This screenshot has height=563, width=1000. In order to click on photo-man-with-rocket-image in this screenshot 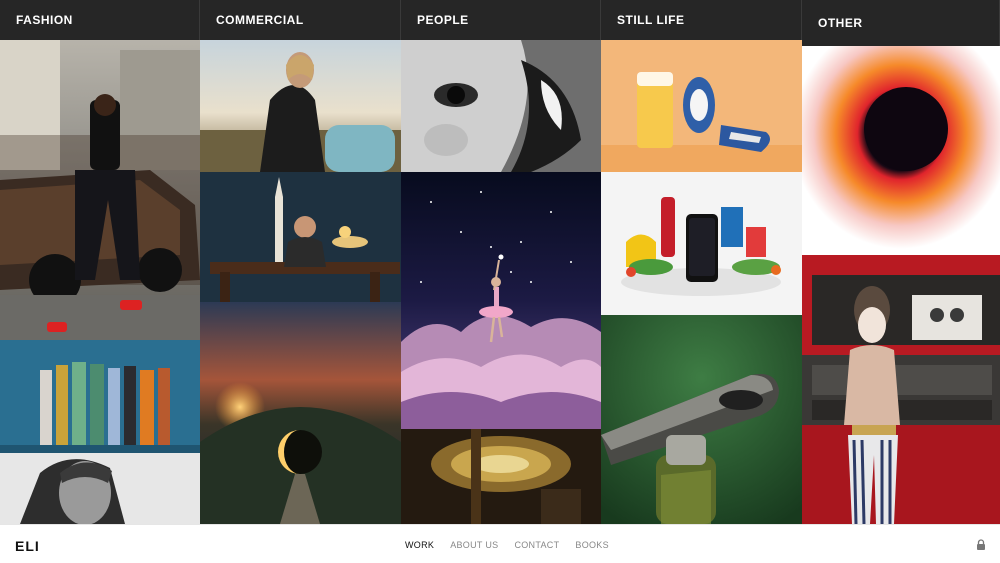, I will do `click(300, 237)`.